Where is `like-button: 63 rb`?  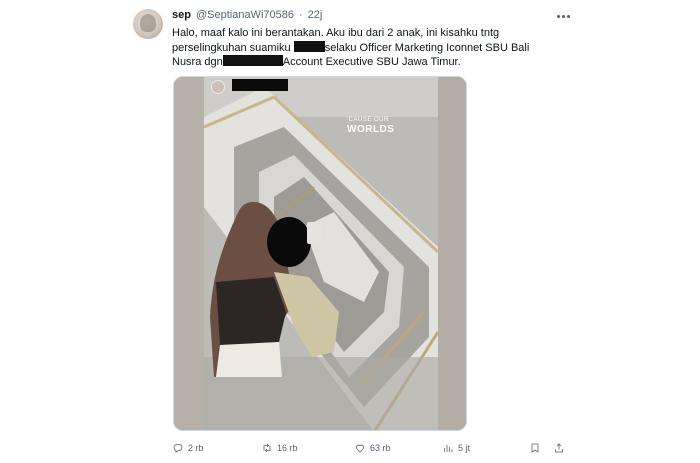 like-button: 63 rb is located at coordinates (372, 448).